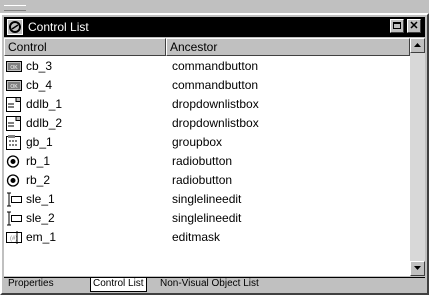 The width and height of the screenshot is (429, 295). What do you see at coordinates (85, 47) in the screenshot?
I see `column-header-control: Control` at bounding box center [85, 47].